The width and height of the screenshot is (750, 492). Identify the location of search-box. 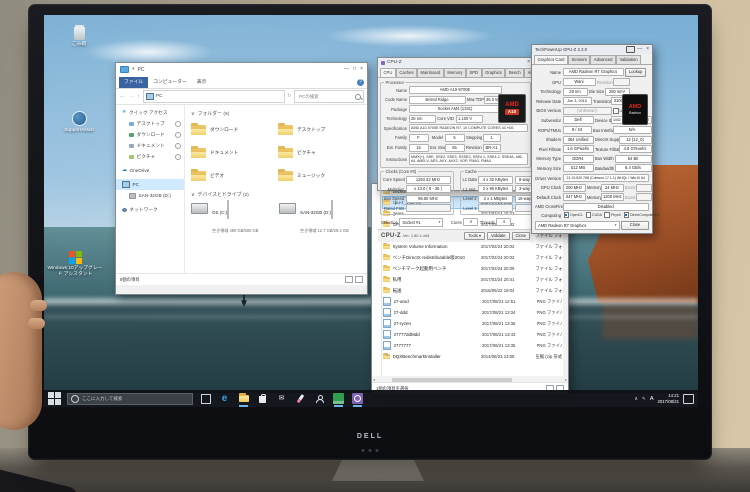
(329, 96).